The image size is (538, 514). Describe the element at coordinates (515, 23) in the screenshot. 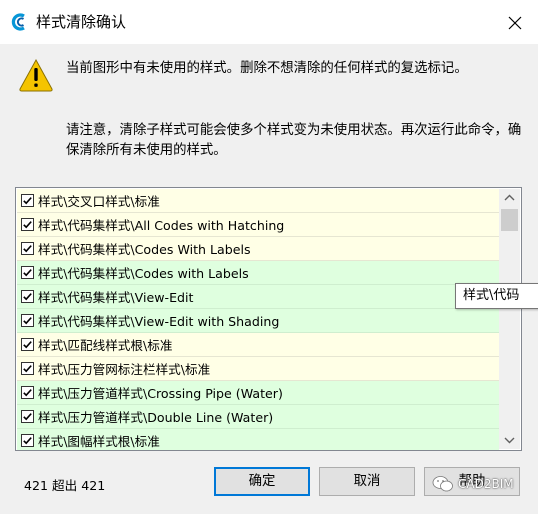

I see `close-icon` at that location.